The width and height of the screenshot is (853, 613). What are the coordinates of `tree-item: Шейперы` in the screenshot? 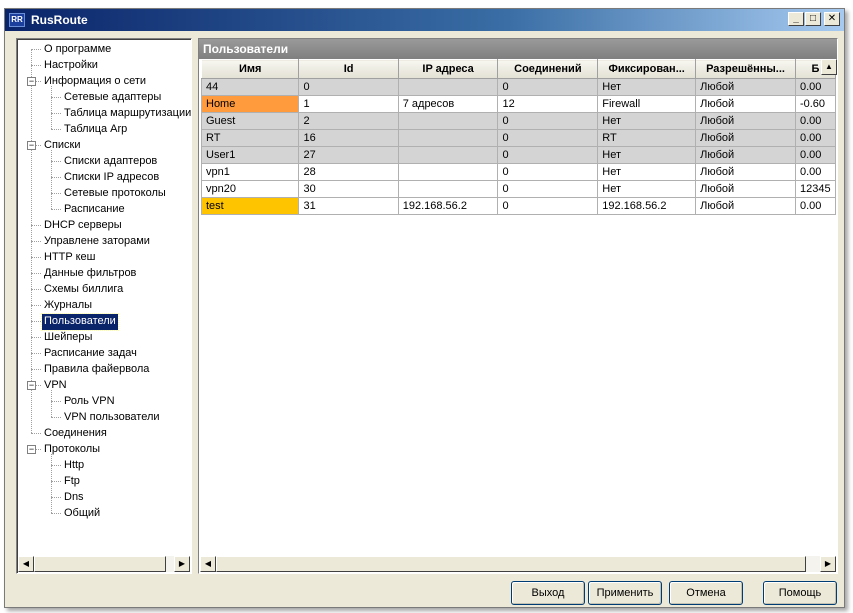 It's located at (68, 338).